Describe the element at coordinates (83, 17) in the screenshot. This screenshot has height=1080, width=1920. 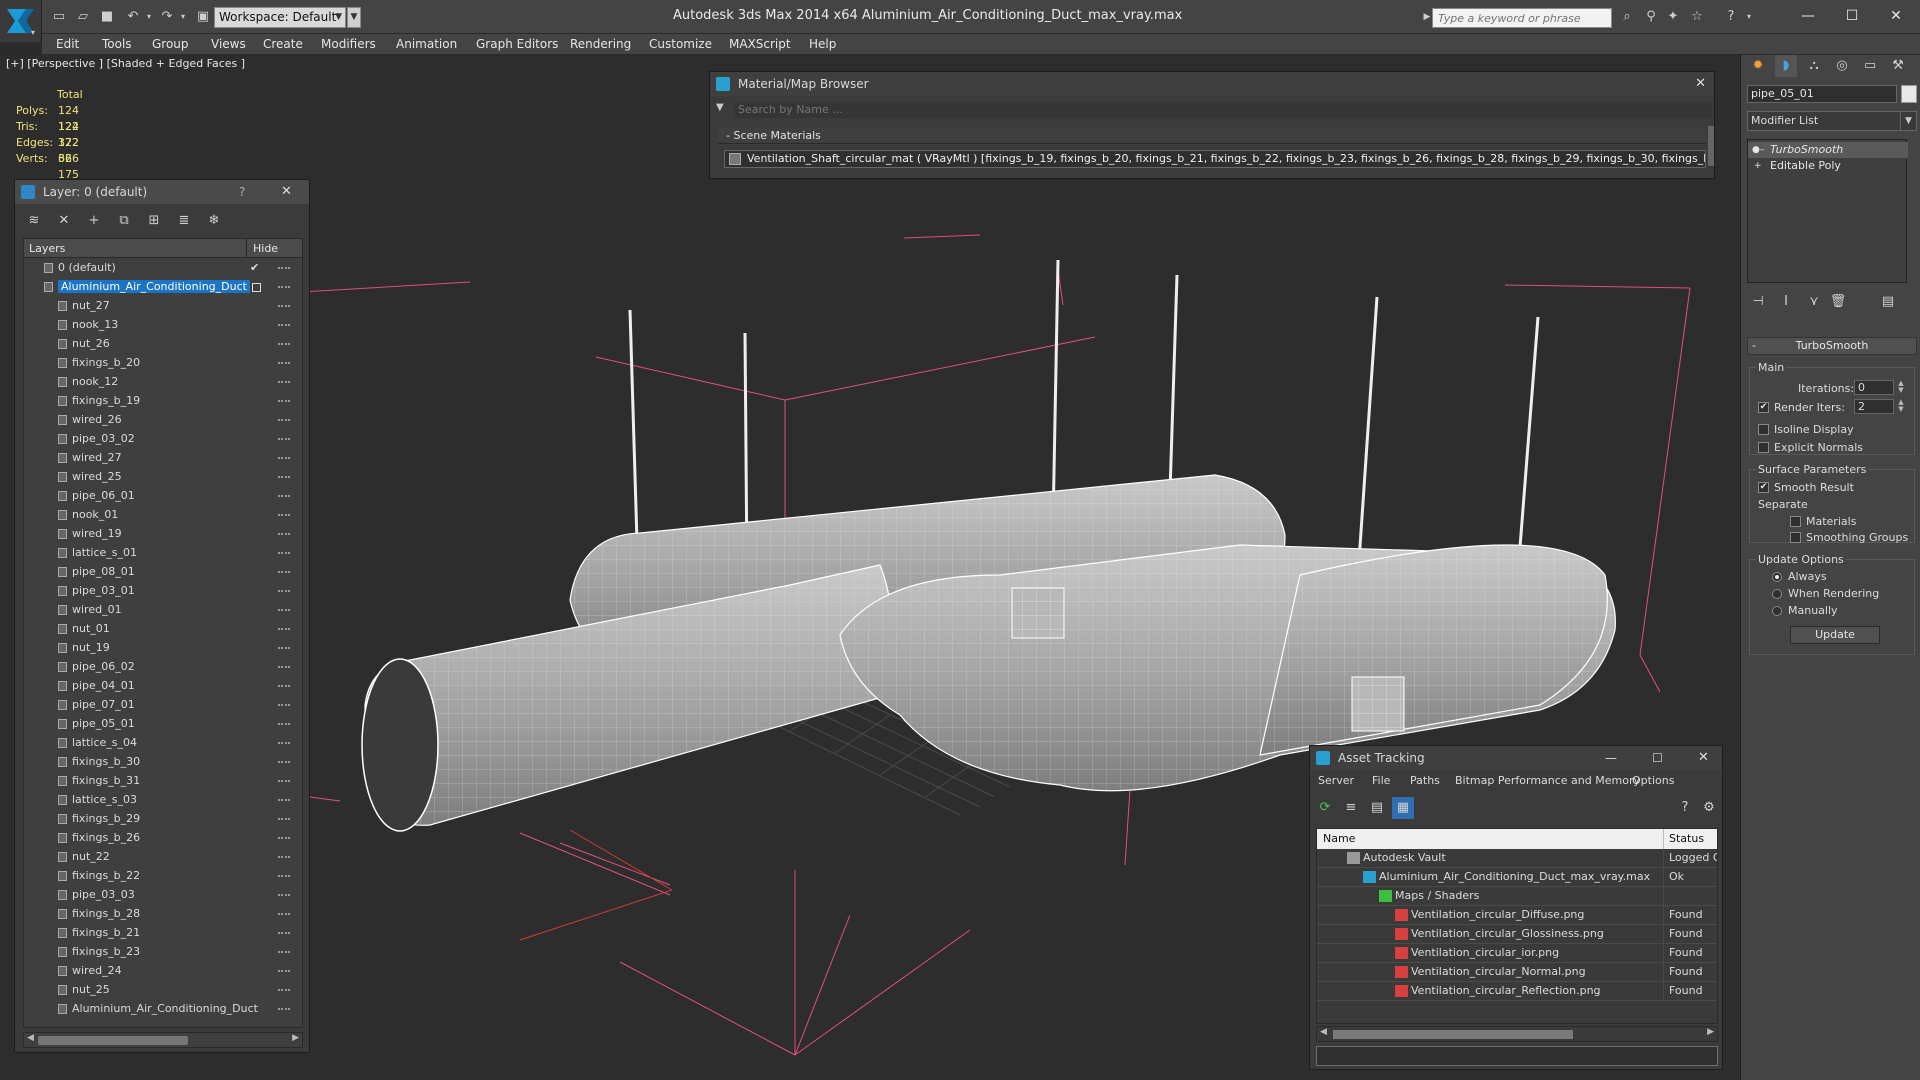
I see `open-file-icon: ▱` at that location.